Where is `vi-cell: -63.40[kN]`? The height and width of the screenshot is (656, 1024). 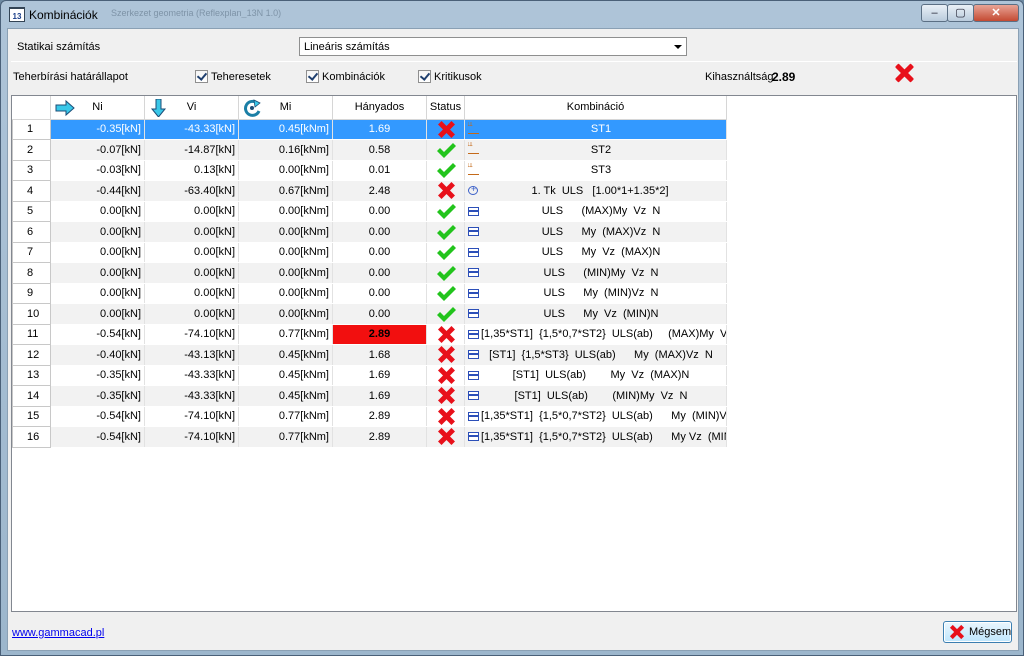
vi-cell: -63.40[kN] is located at coordinates (191, 191).